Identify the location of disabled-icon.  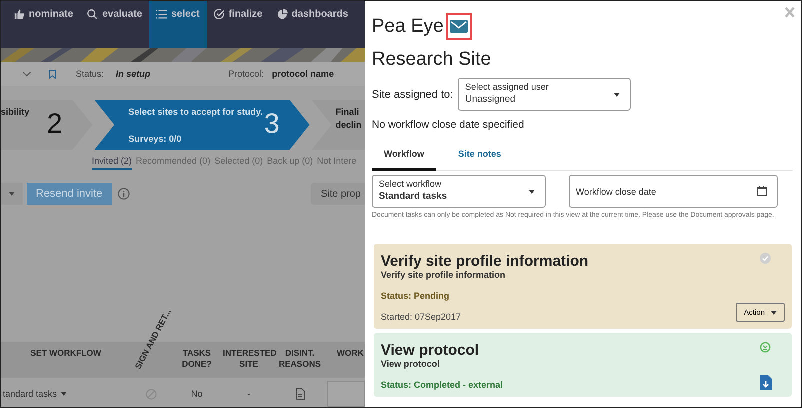
(151, 394).